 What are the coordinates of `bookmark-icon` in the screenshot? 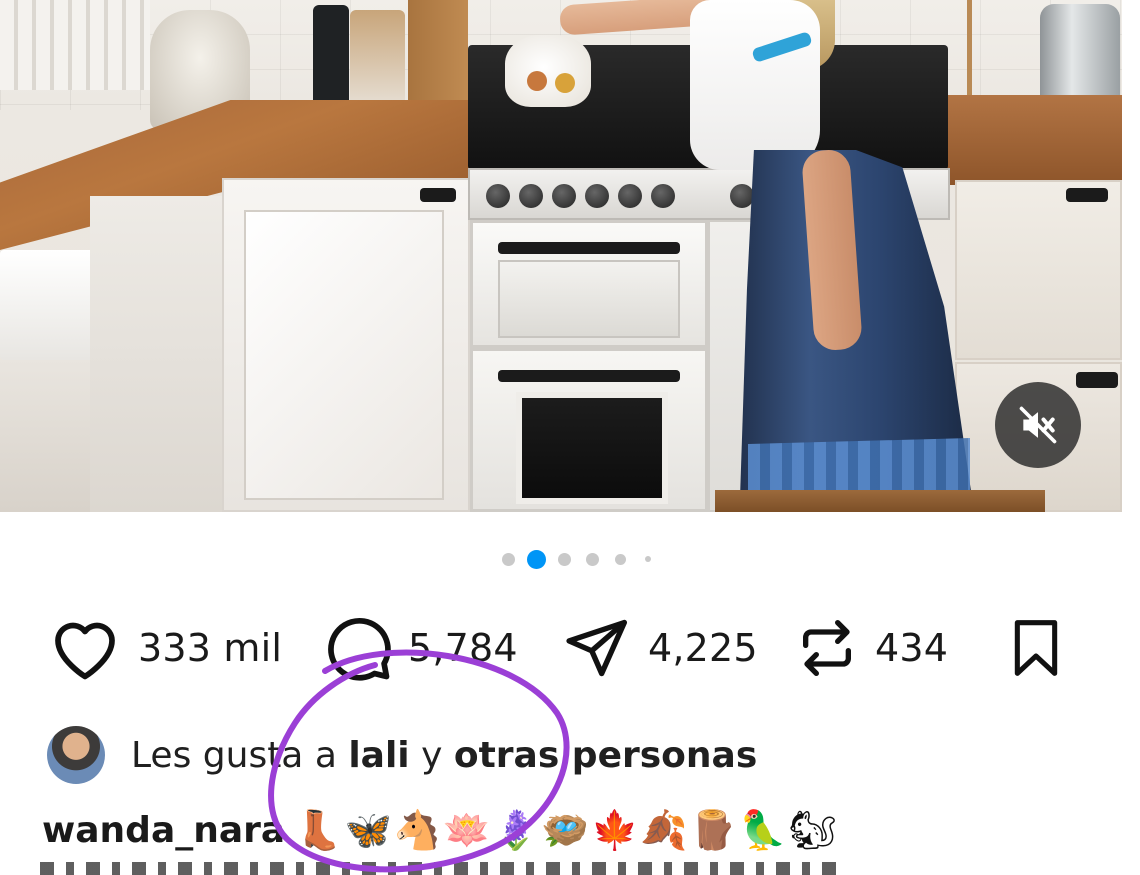 It's located at (1036, 648).